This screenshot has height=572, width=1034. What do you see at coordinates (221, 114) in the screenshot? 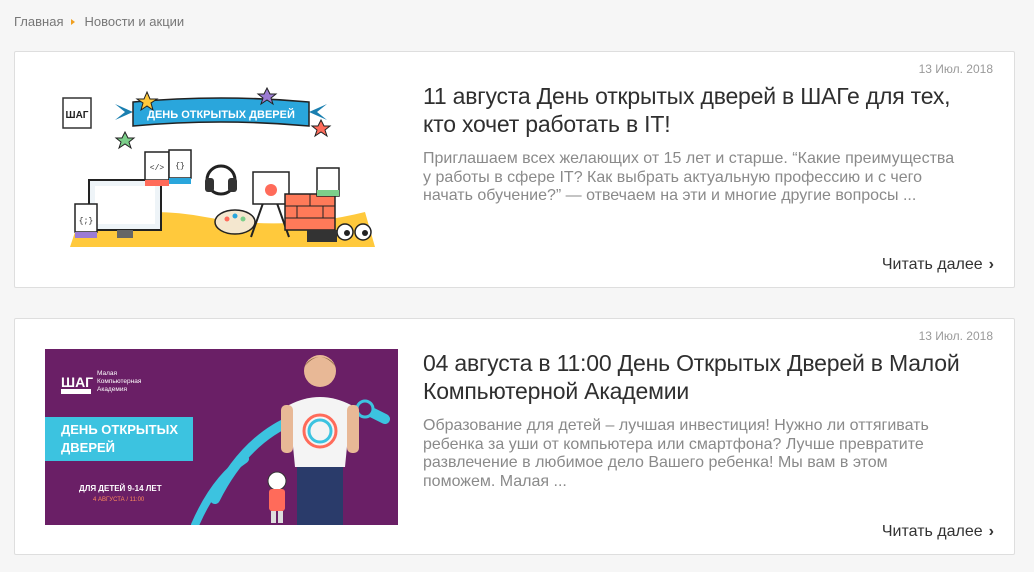
I see `thumbnail-ribbon-text: ДЕНЬ ОТКРЫТЫХ ДВЕРЕЙ` at bounding box center [221, 114].